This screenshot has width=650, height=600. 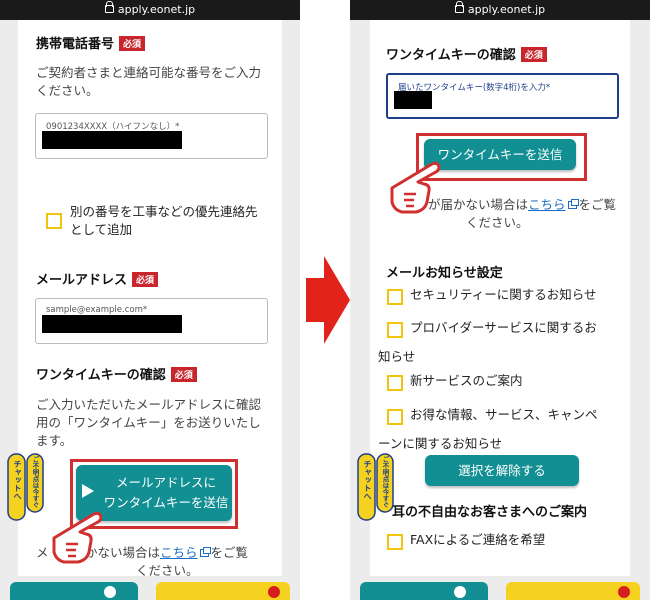 I want to click on description-line: ます。, so click(x=54, y=440).